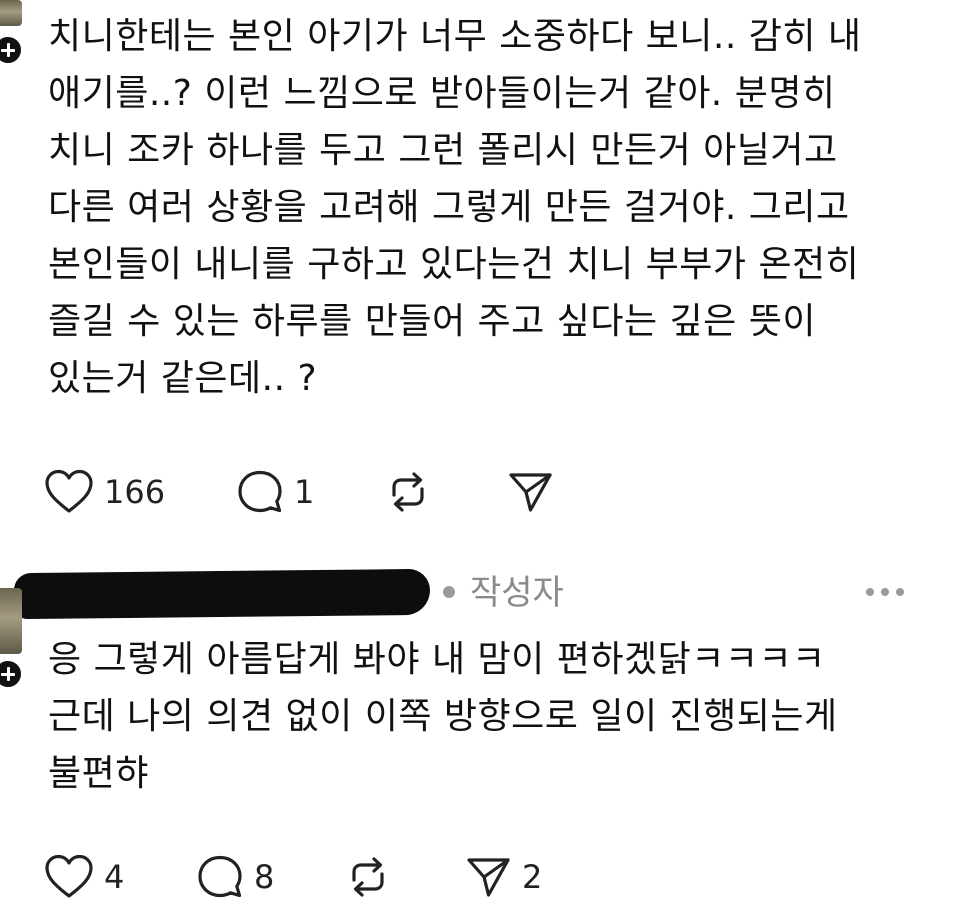 The width and height of the screenshot is (954, 909). I want to click on like-button: 166, so click(104, 492).